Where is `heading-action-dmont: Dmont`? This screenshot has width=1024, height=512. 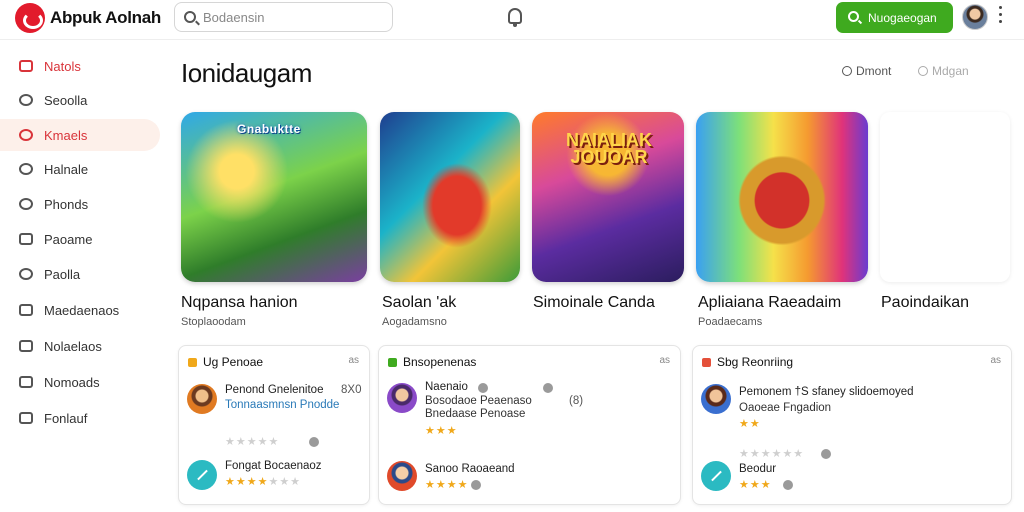
heading-action-dmont: Dmont is located at coordinates (866, 71).